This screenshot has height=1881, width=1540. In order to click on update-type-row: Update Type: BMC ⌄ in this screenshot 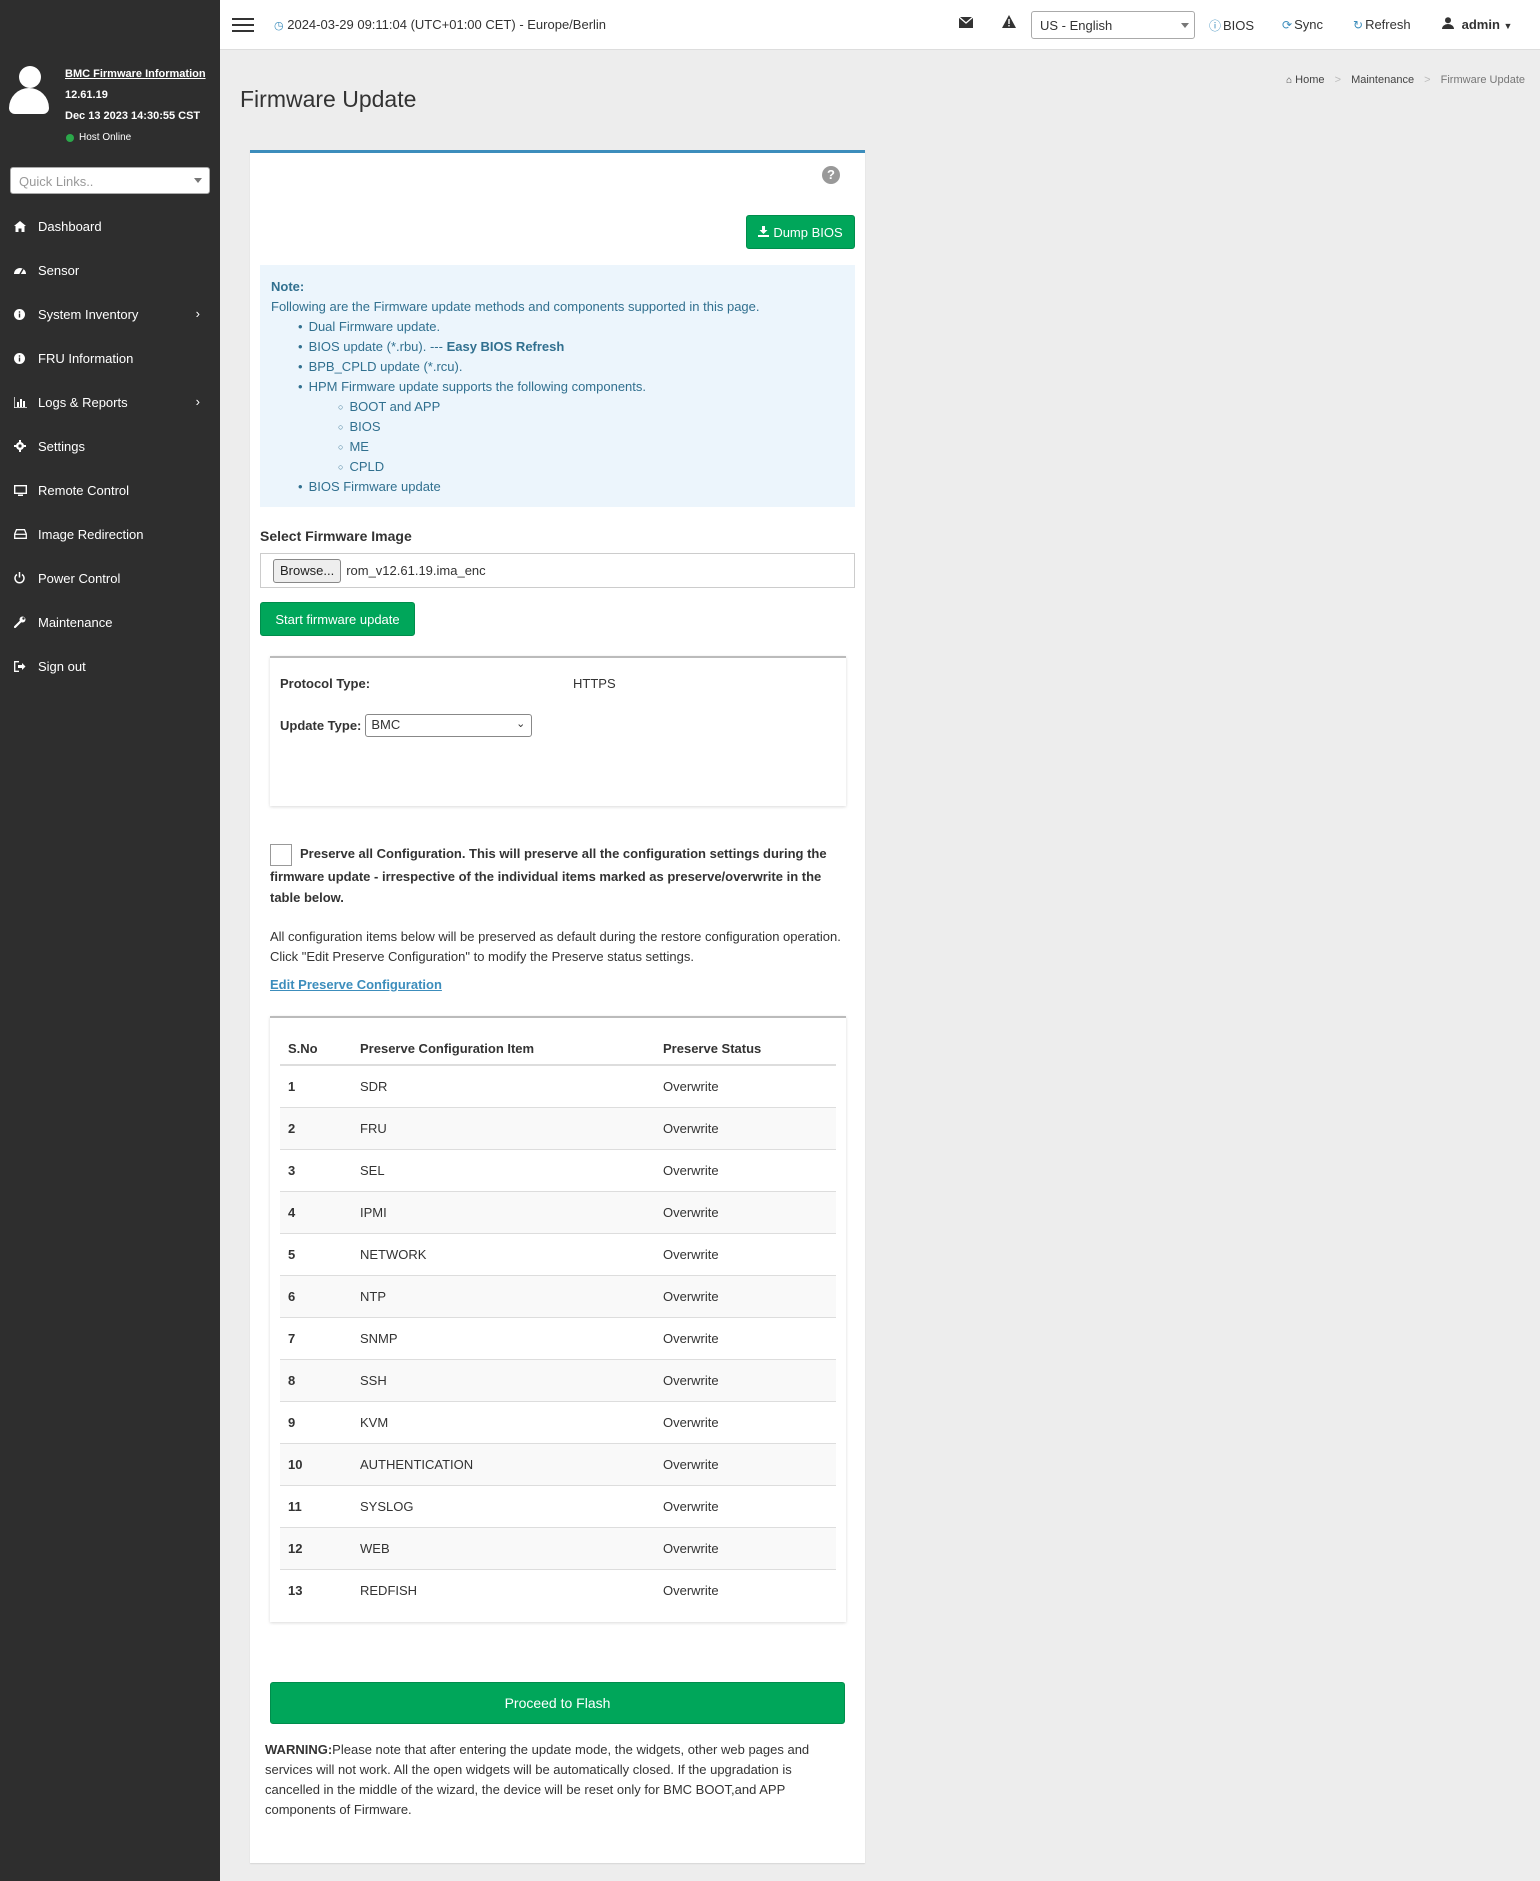, I will do `click(406, 725)`.